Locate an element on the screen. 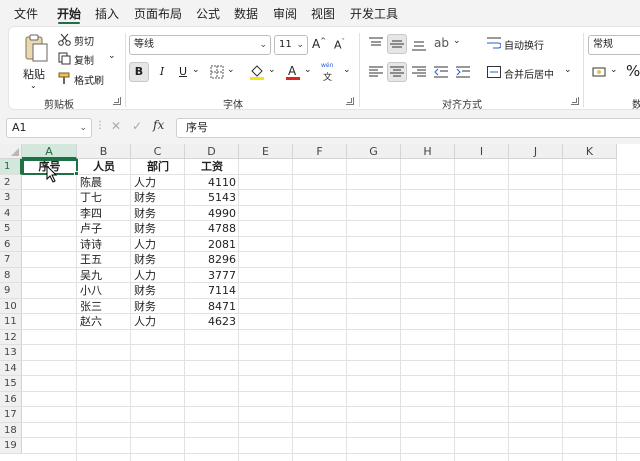  borders-icon is located at coordinates (217, 72).